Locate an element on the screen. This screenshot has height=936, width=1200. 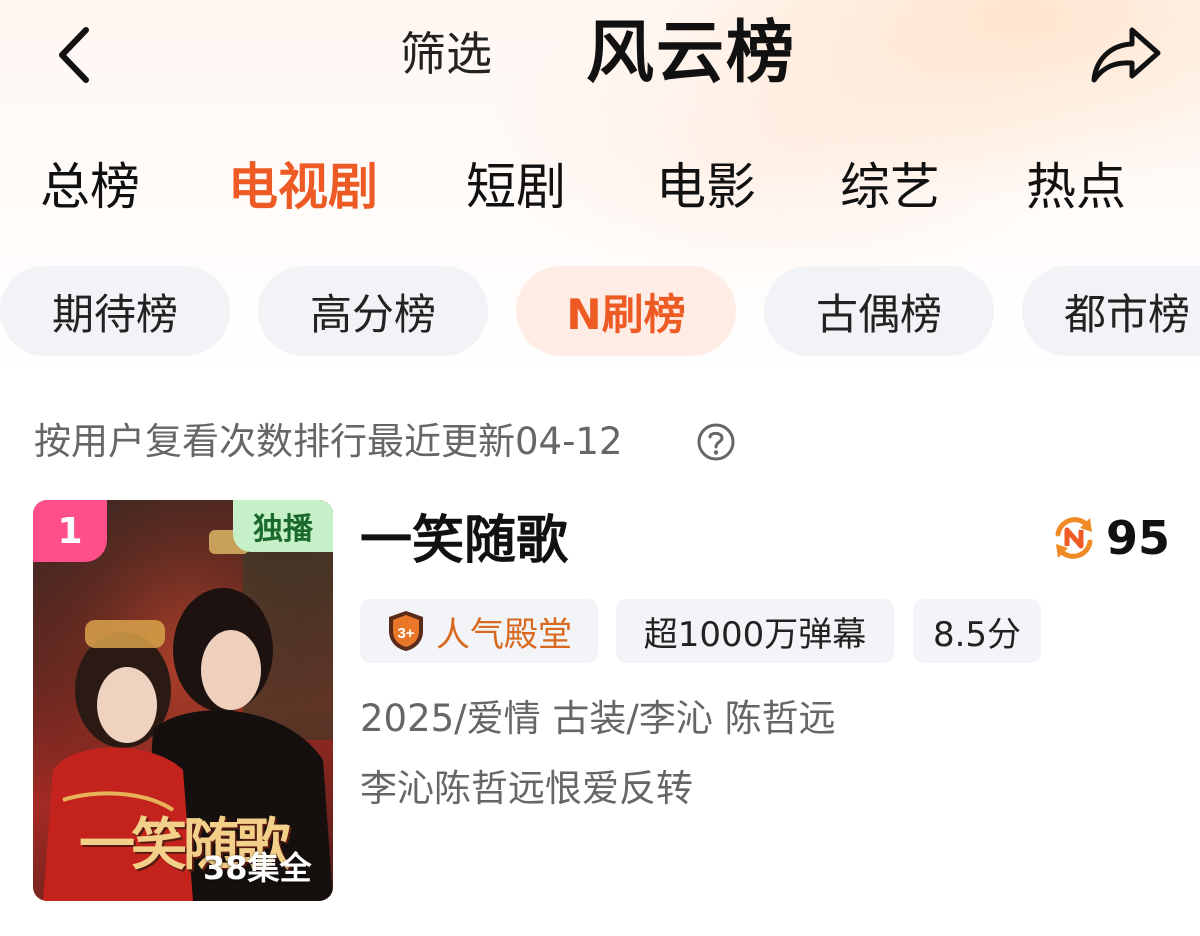
exclusive-badge: 独播 is located at coordinates (283, 526).